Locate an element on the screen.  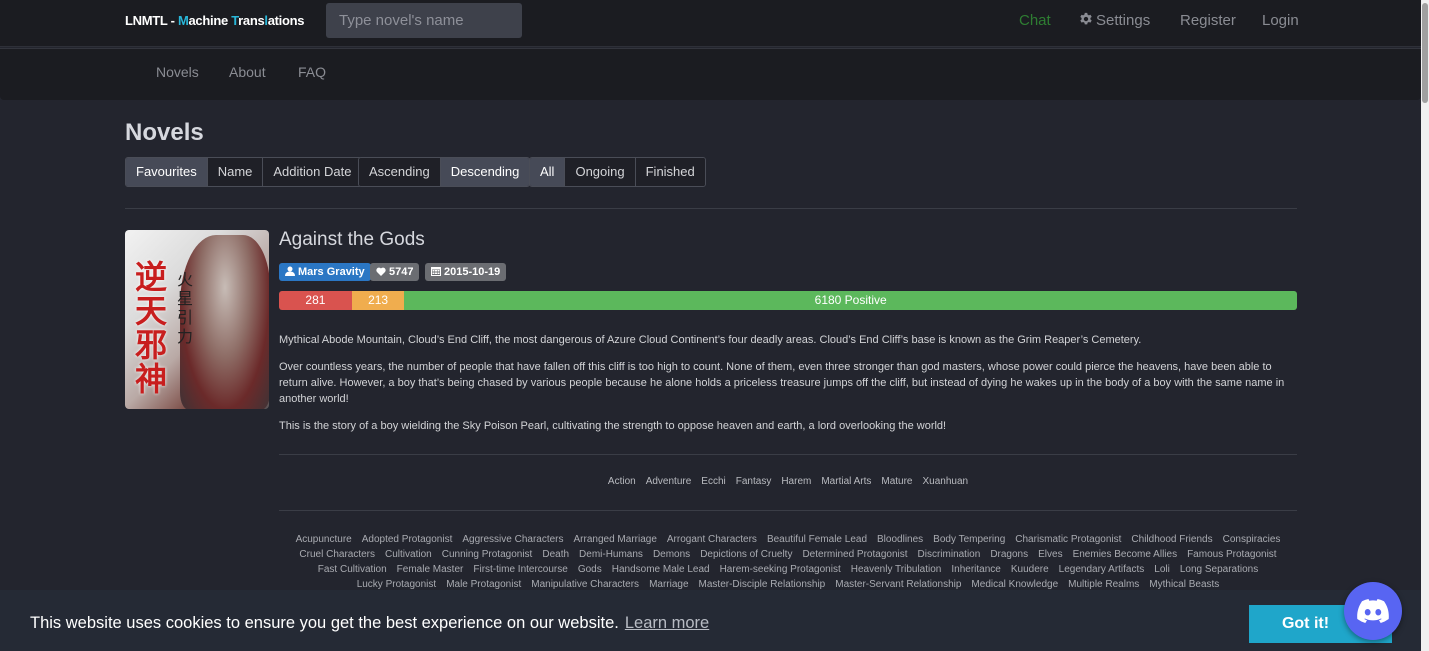
tag-link: Discrimination is located at coordinates (949, 554).